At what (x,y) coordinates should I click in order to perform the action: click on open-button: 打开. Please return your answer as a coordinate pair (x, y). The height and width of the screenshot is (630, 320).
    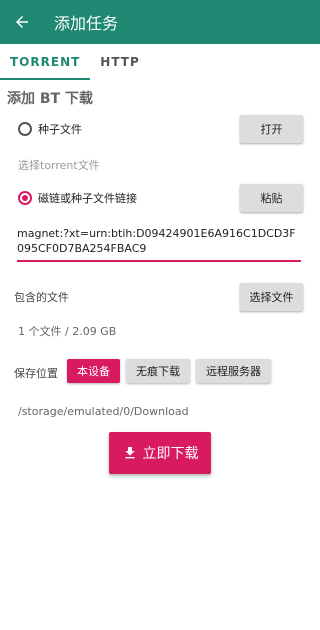
    Looking at the image, I should click on (271, 129).